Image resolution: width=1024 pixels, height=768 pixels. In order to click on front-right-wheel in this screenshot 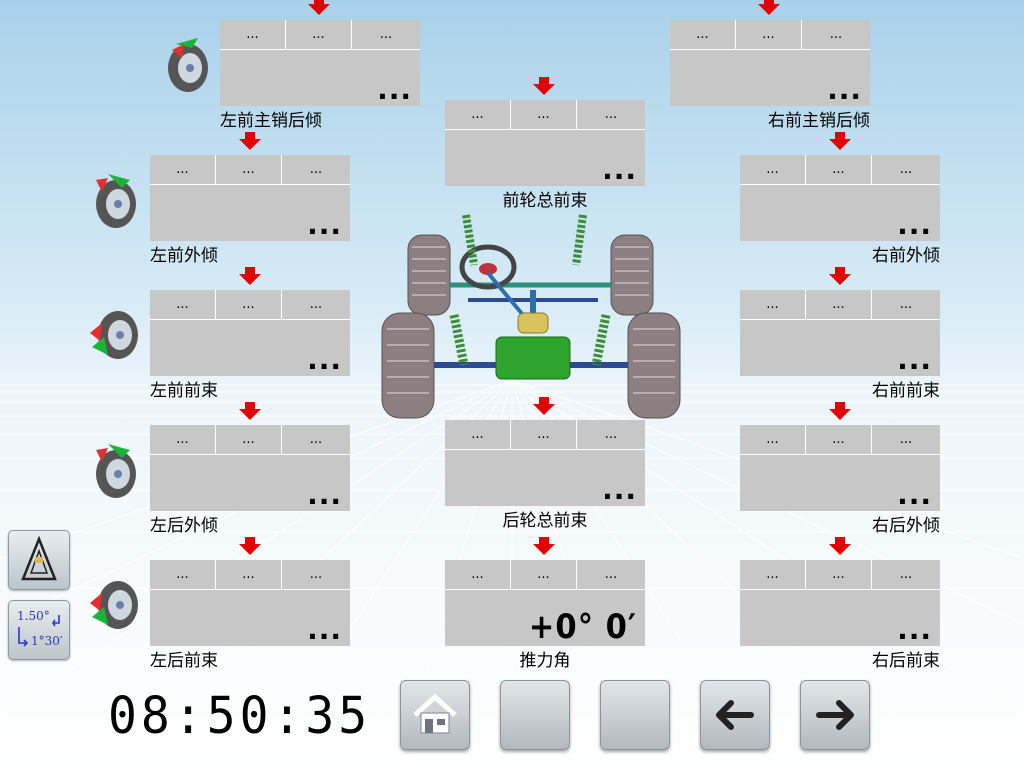, I will do `click(632, 275)`.